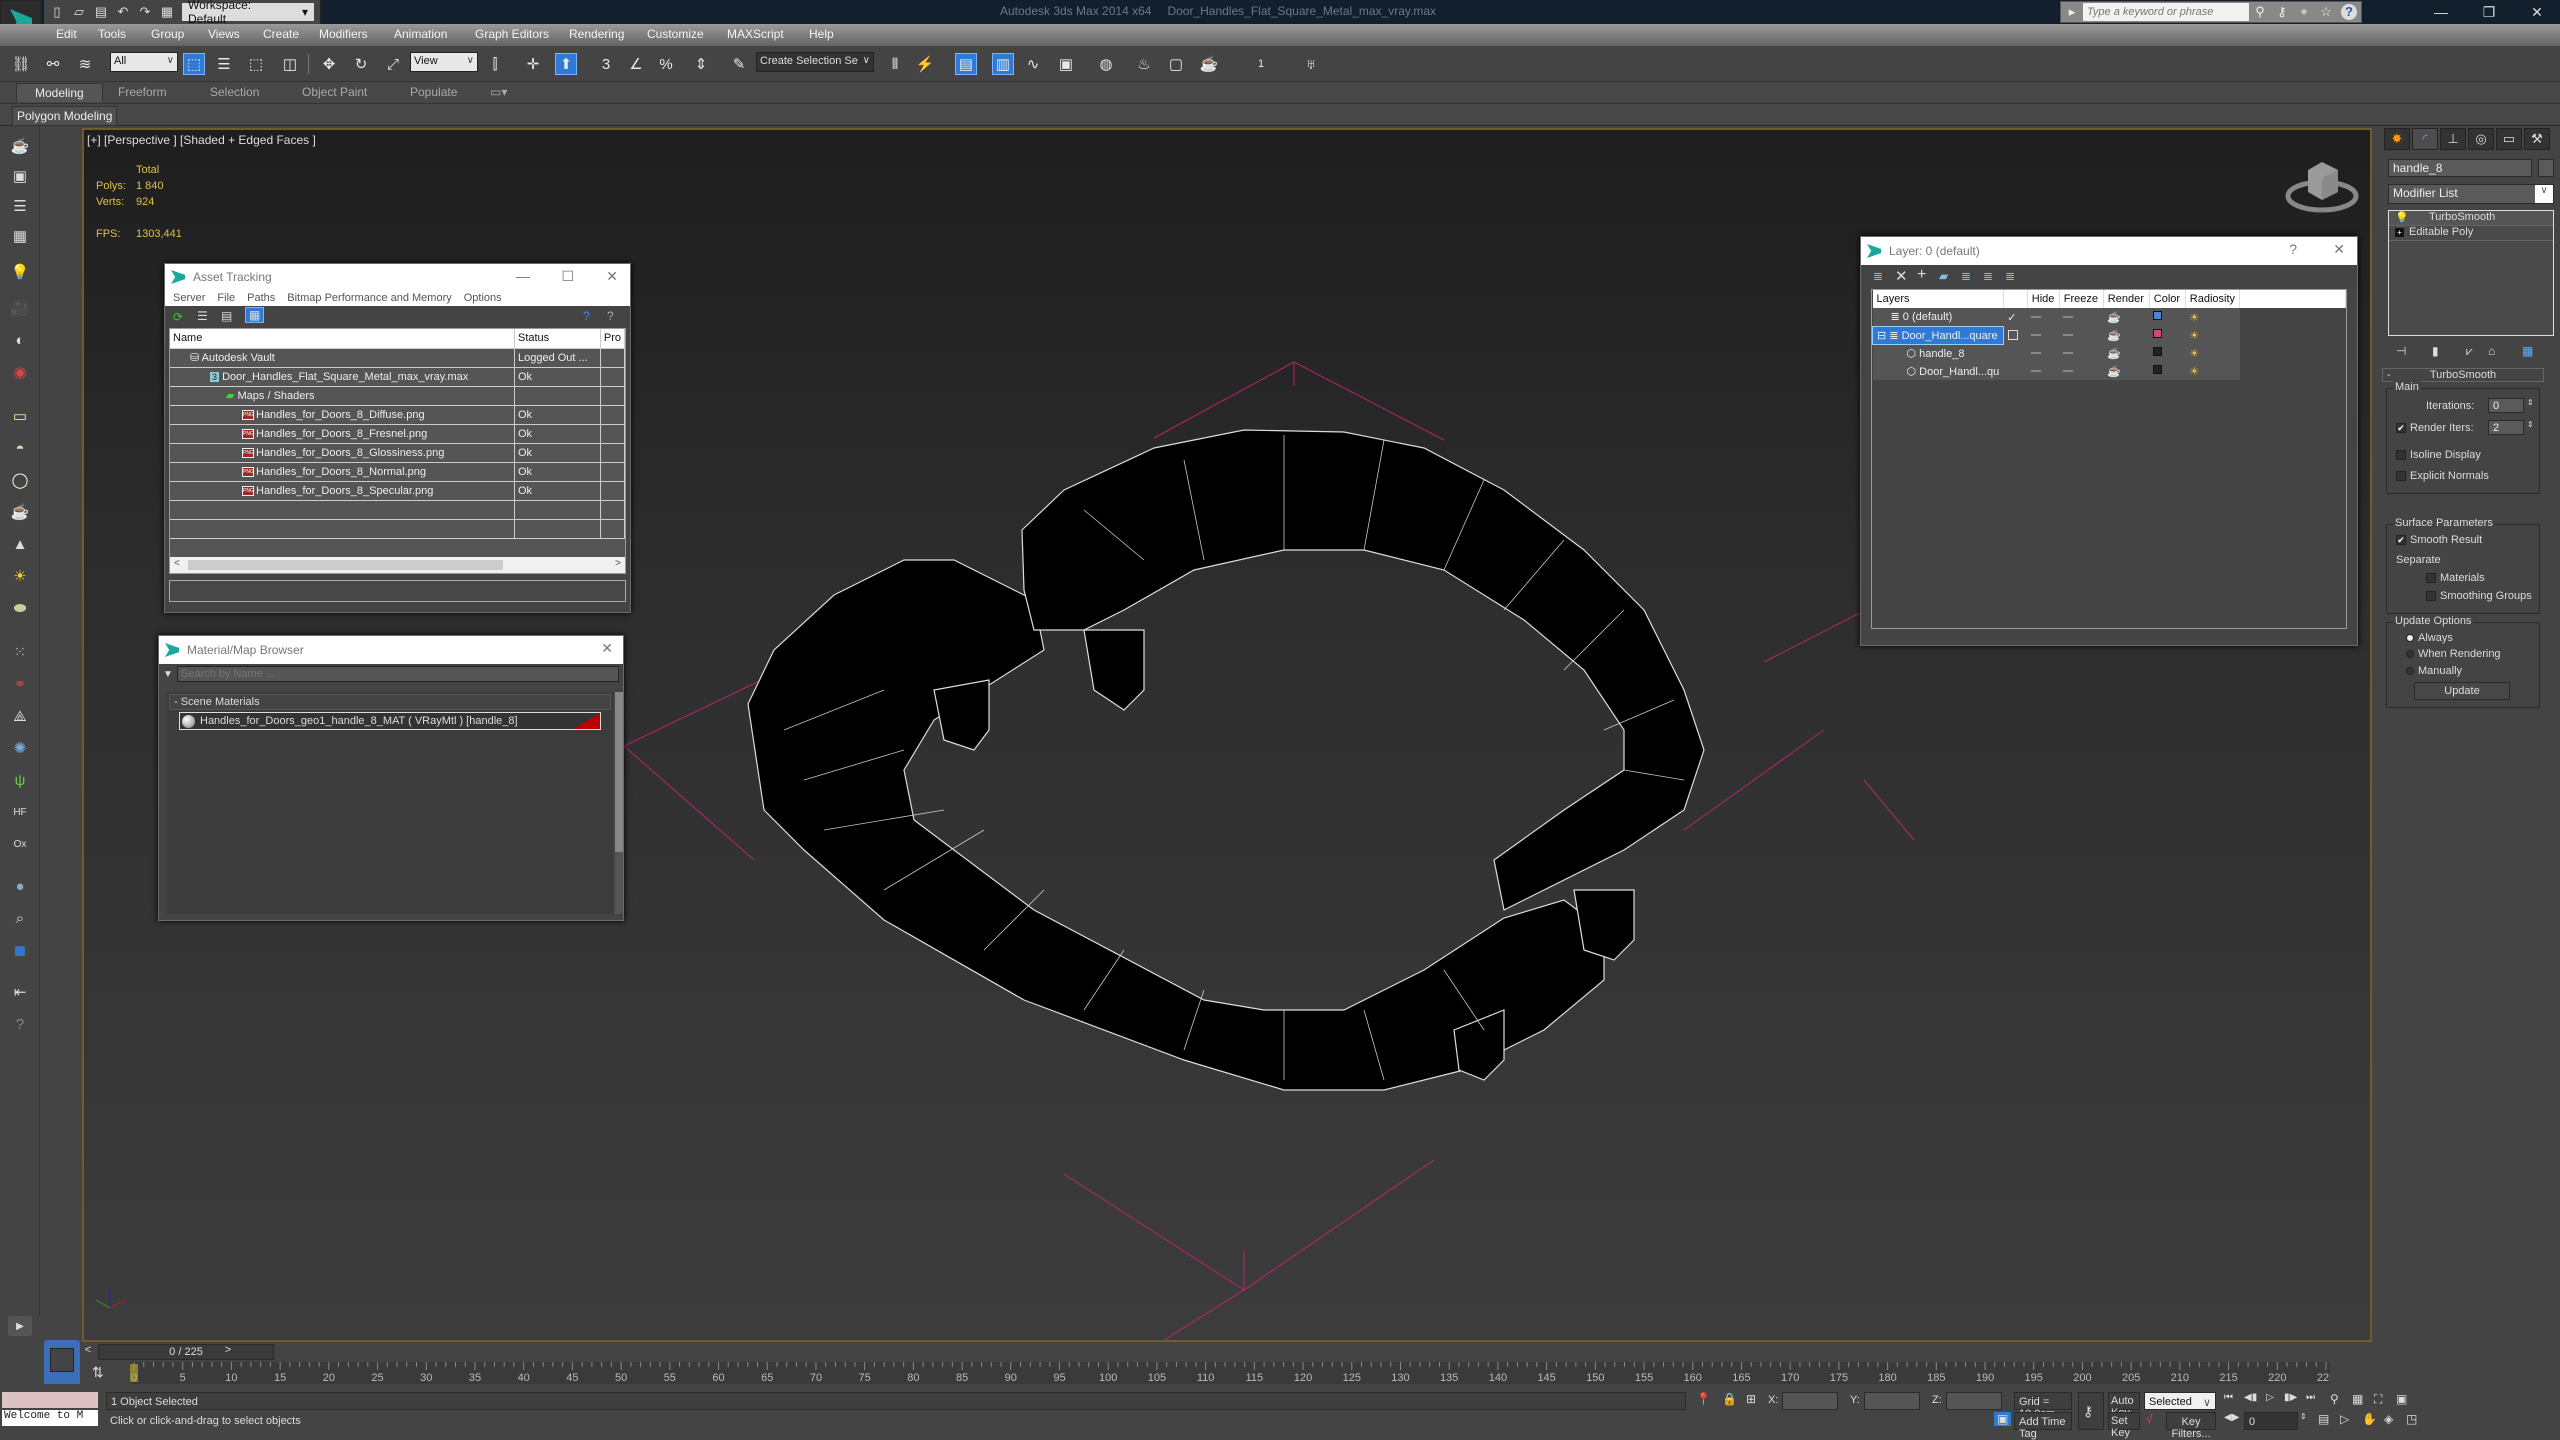  I want to click on vertical-scrollbar, so click(619, 803).